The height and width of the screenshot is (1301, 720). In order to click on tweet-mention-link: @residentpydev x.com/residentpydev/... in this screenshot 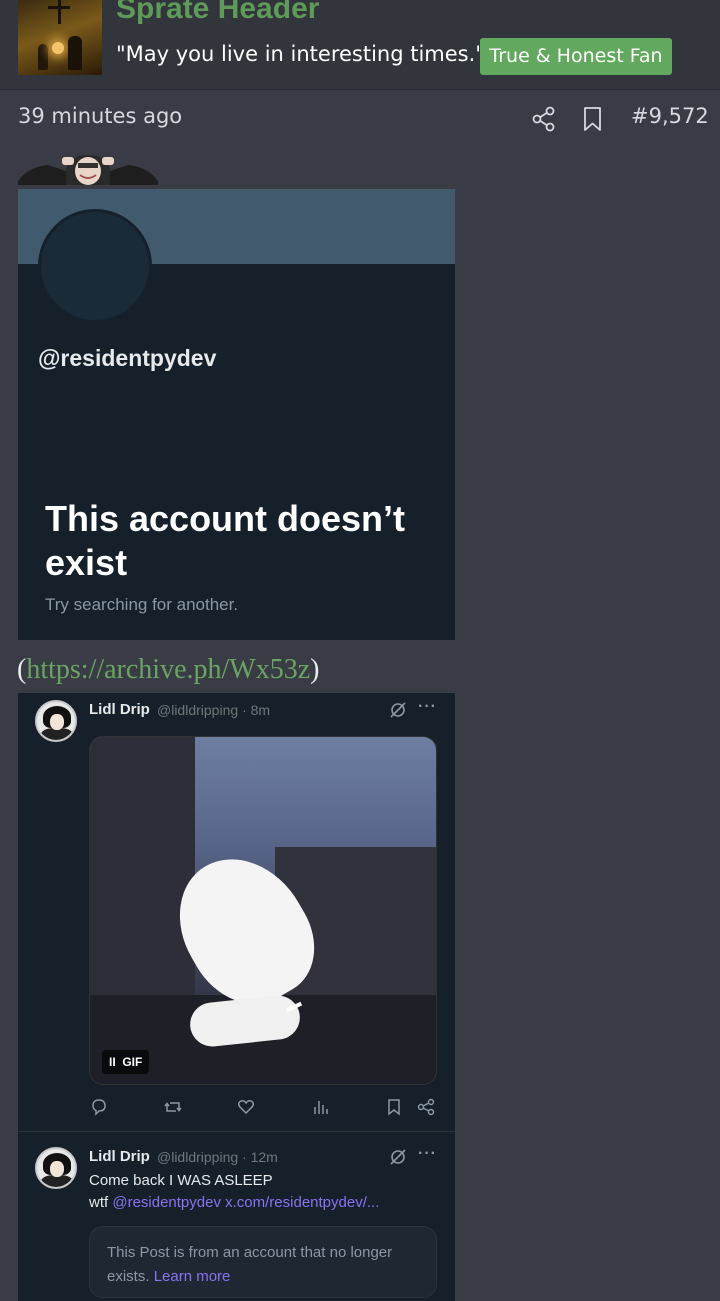, I will do `click(246, 1202)`.